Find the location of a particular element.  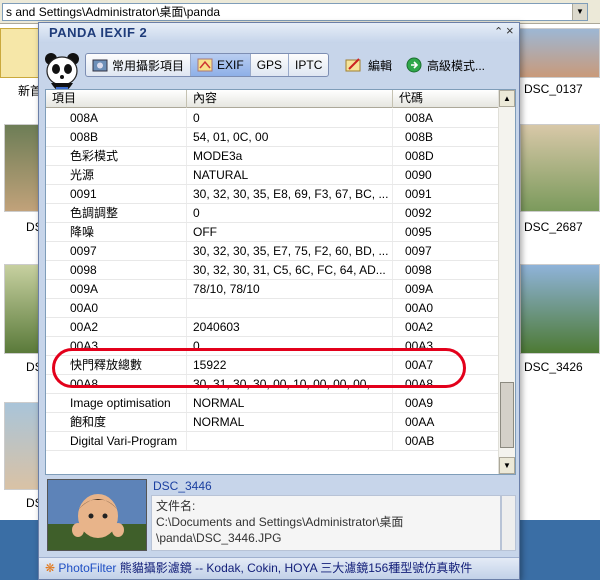

scroll-down-icon: ▼ is located at coordinates (507, 465).